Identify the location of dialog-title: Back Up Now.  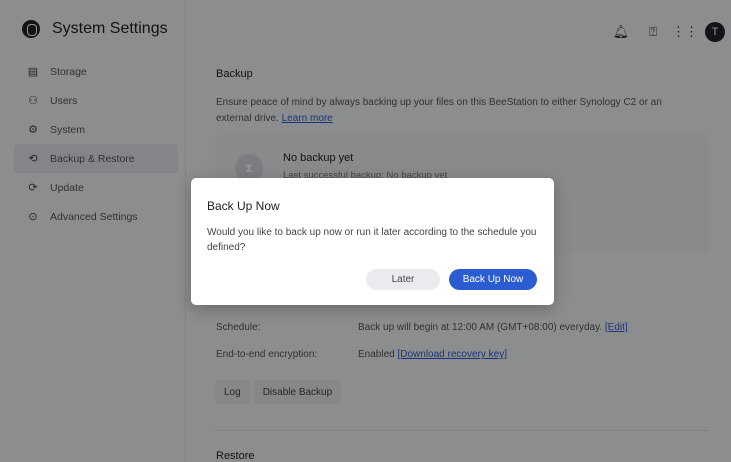
(243, 206).